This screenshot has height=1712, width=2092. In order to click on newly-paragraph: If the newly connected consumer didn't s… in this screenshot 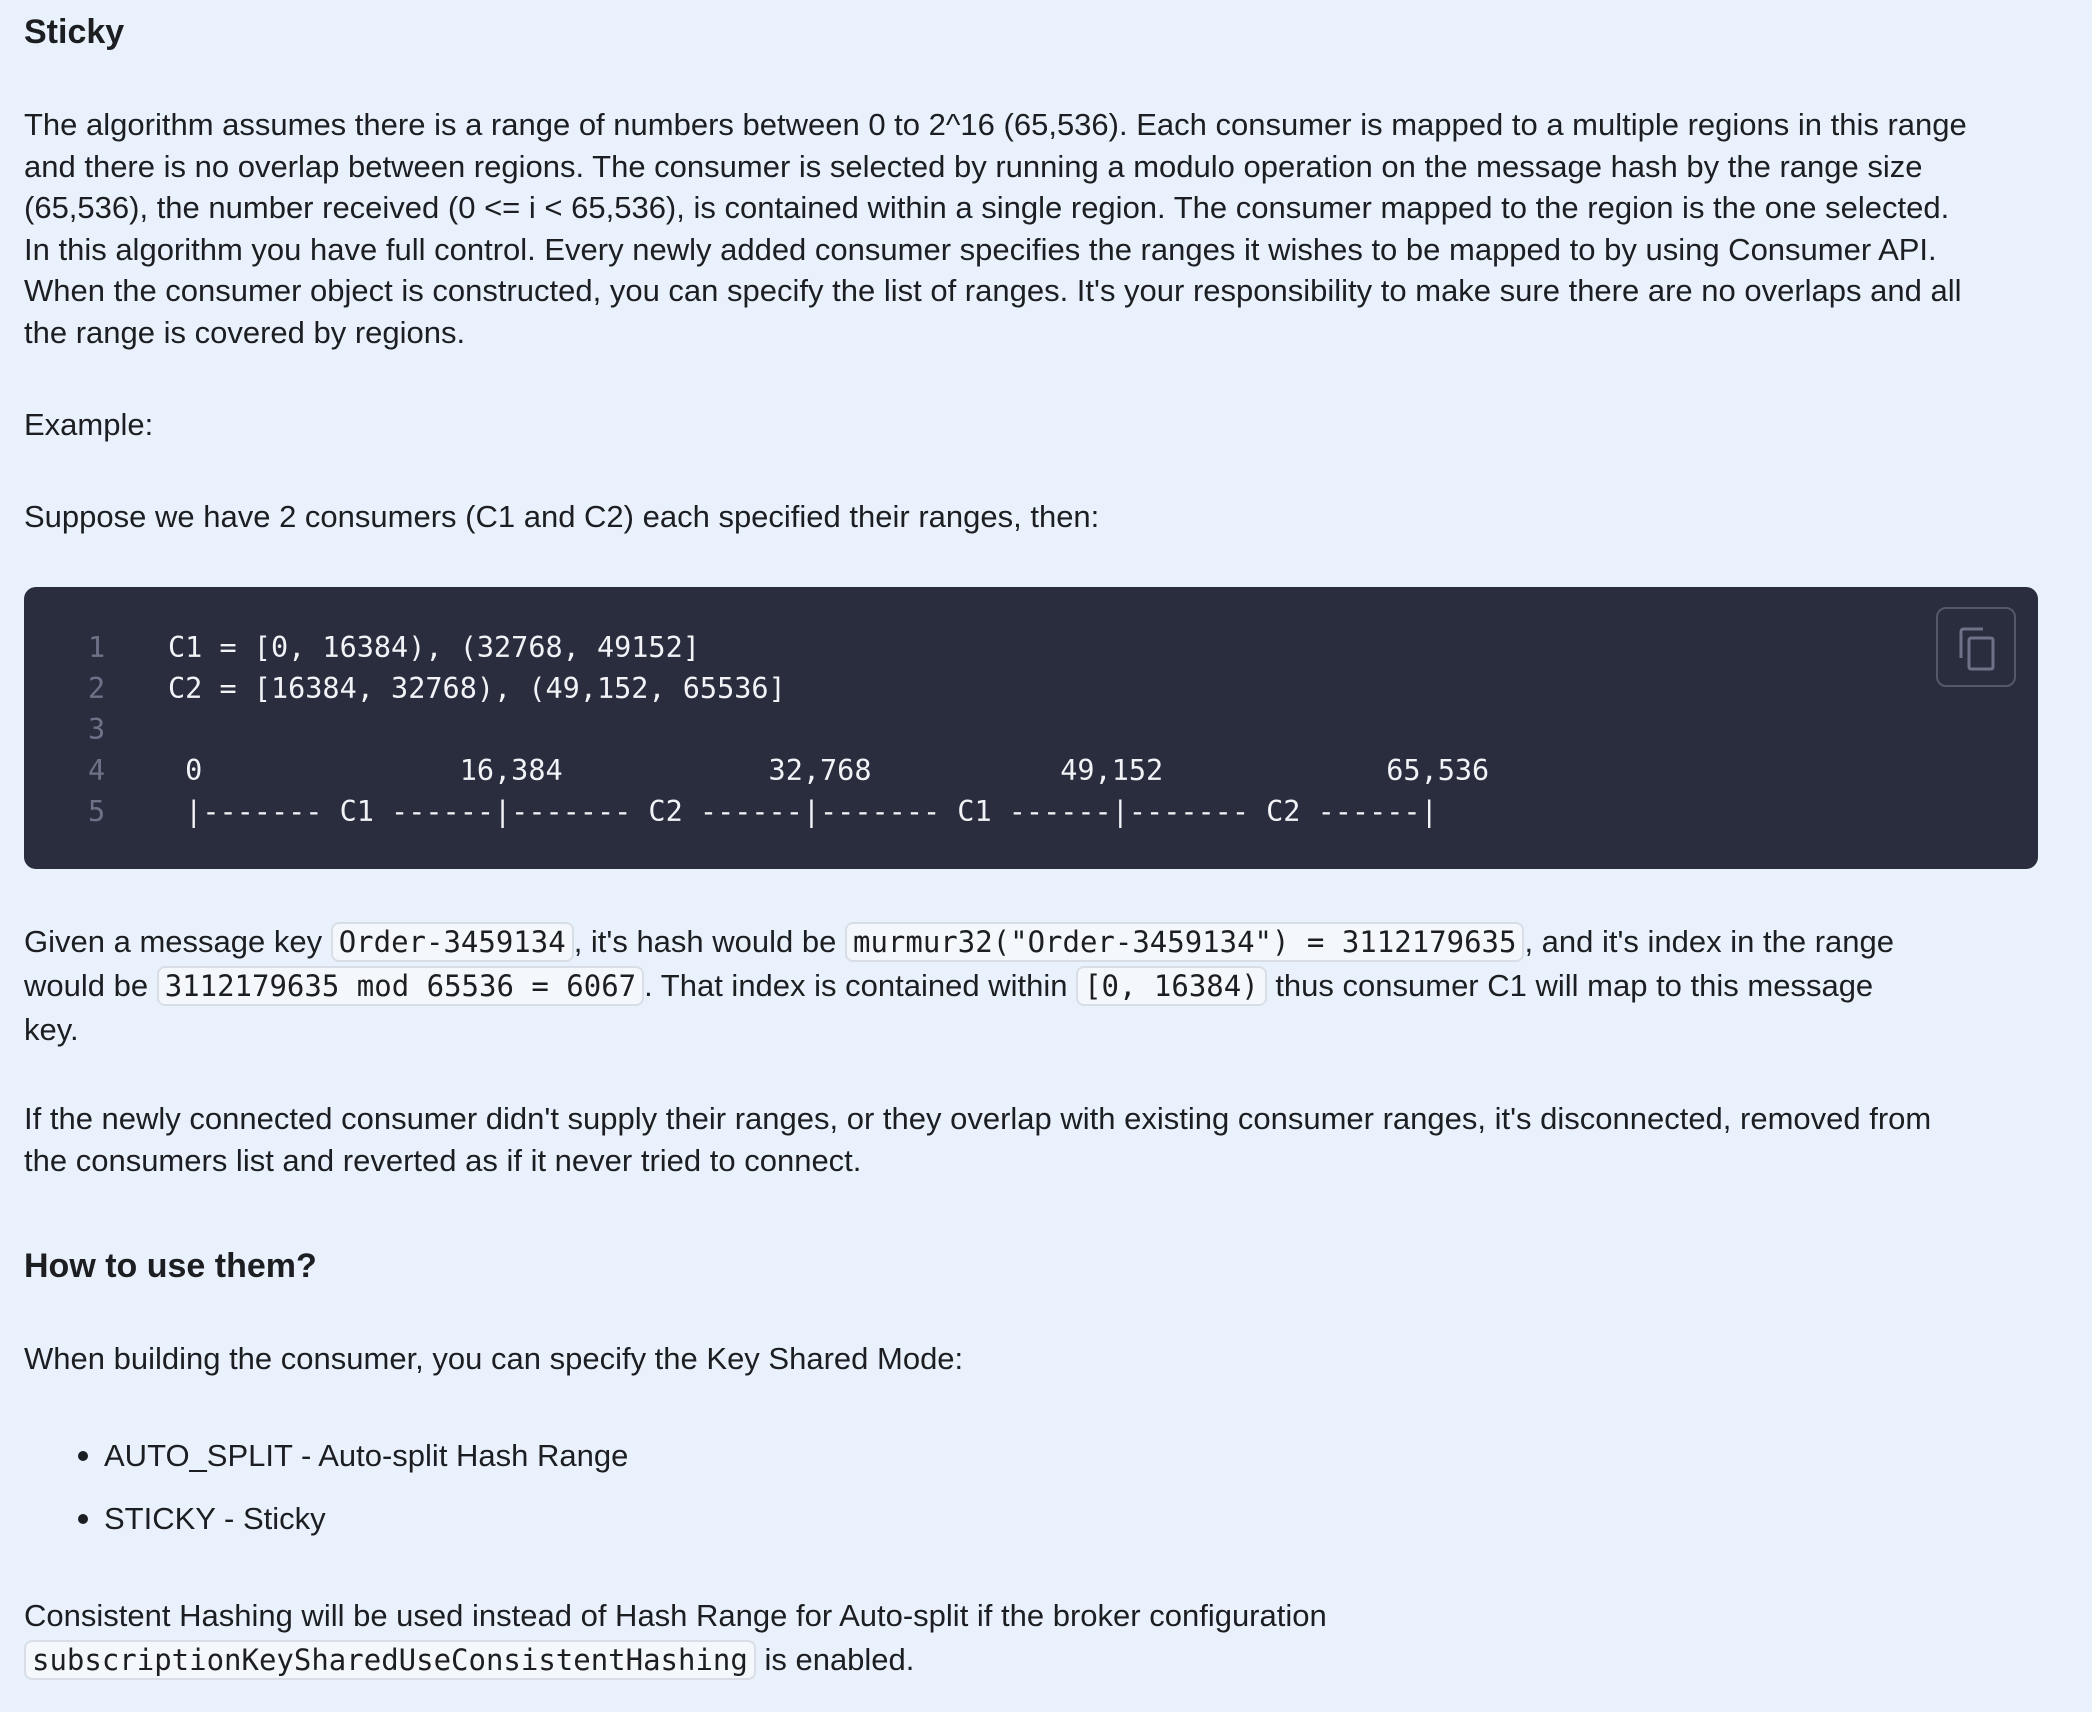, I will do `click(1039, 1139)`.